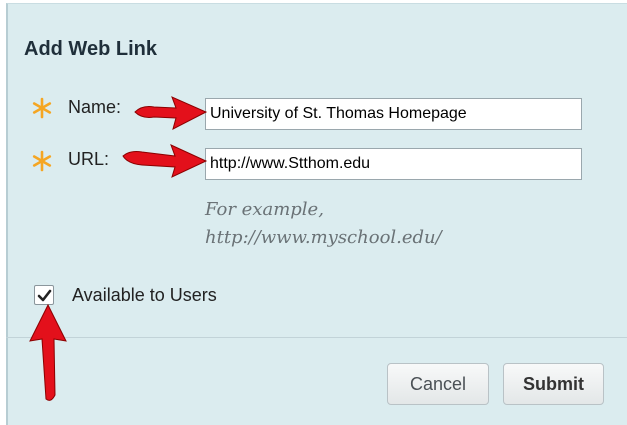 The width and height of the screenshot is (627, 425). I want to click on submit-button: Submit, so click(553, 384).